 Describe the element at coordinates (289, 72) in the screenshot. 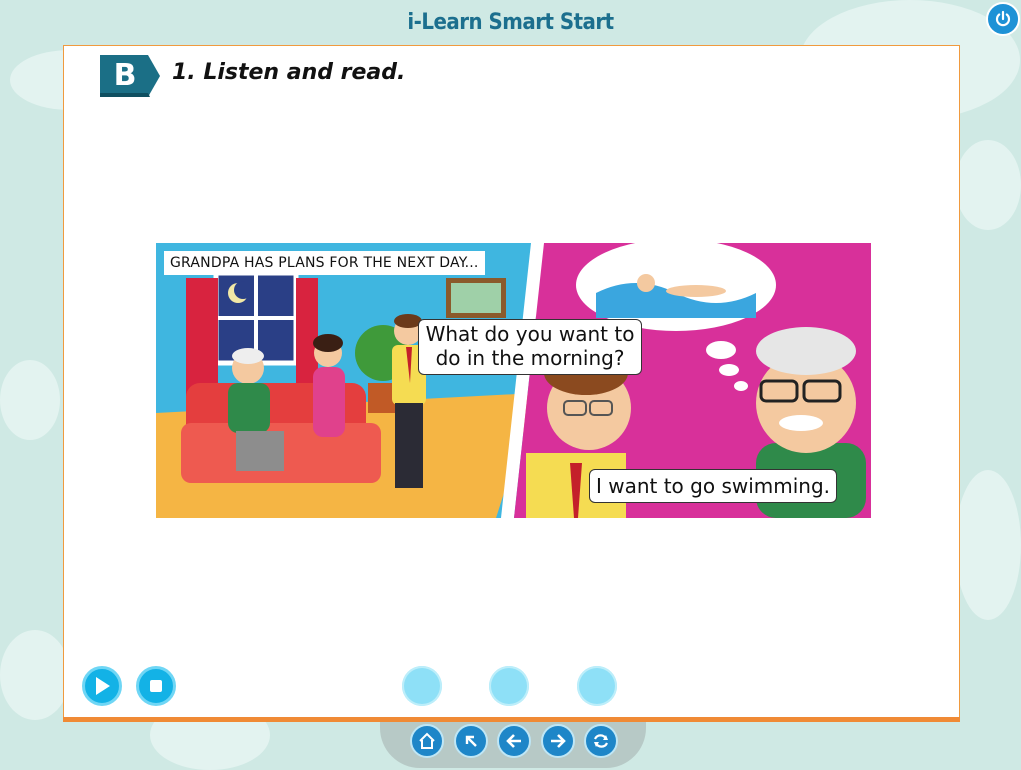

I see `instruction-text: 1. Listen and read.` at that location.